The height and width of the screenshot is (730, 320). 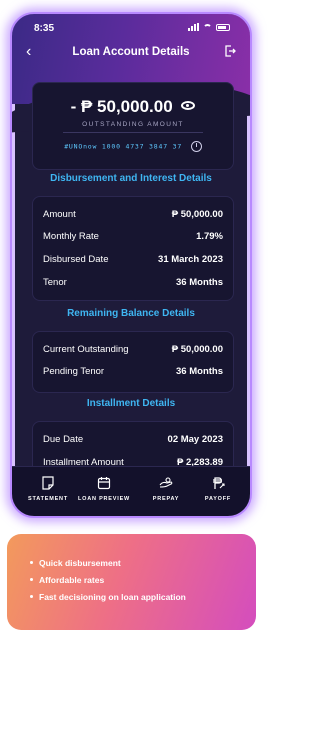 What do you see at coordinates (166, 489) in the screenshot?
I see `nav-prepay: PREPAY` at bounding box center [166, 489].